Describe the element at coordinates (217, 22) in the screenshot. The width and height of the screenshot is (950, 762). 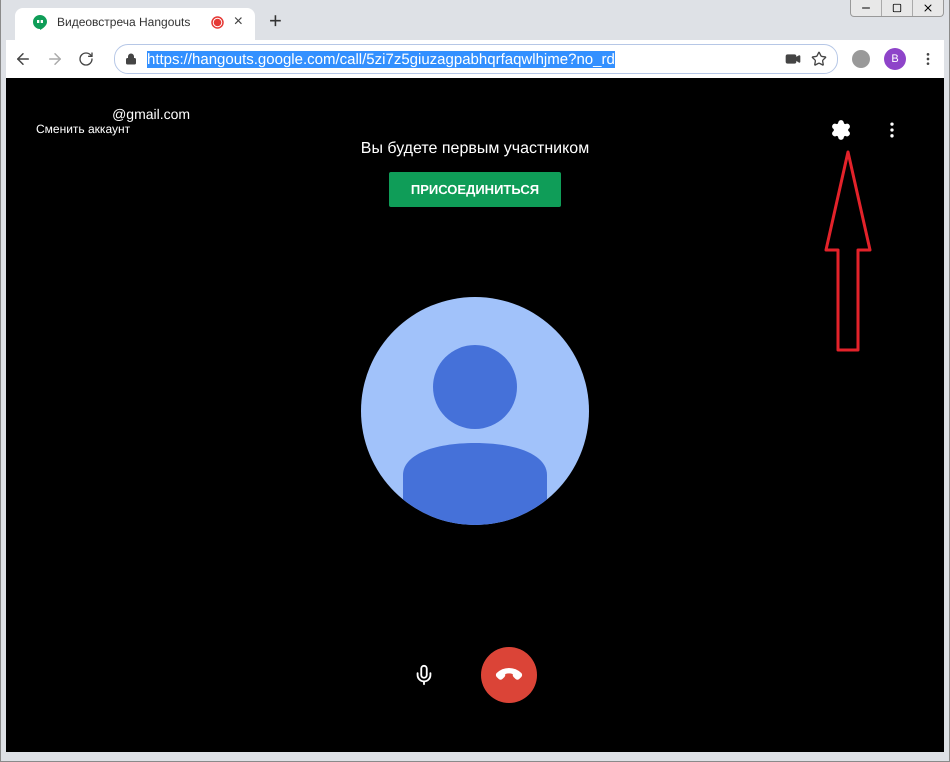
I see `recording-icon` at that location.